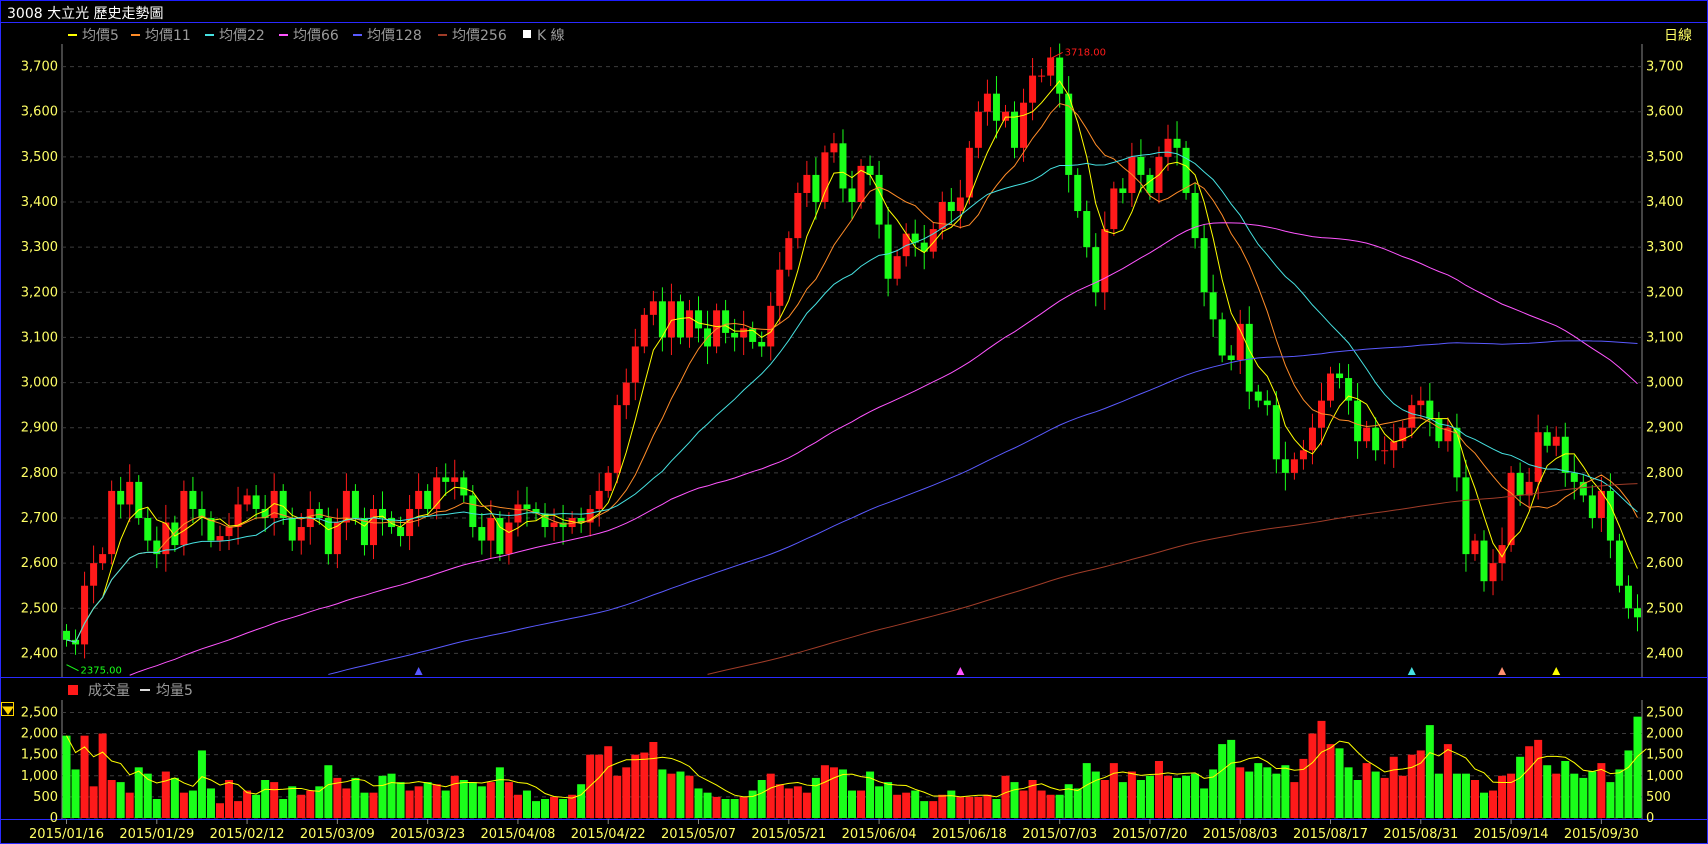  I want to click on price-tick-label-right: 3,200, so click(1664, 292).